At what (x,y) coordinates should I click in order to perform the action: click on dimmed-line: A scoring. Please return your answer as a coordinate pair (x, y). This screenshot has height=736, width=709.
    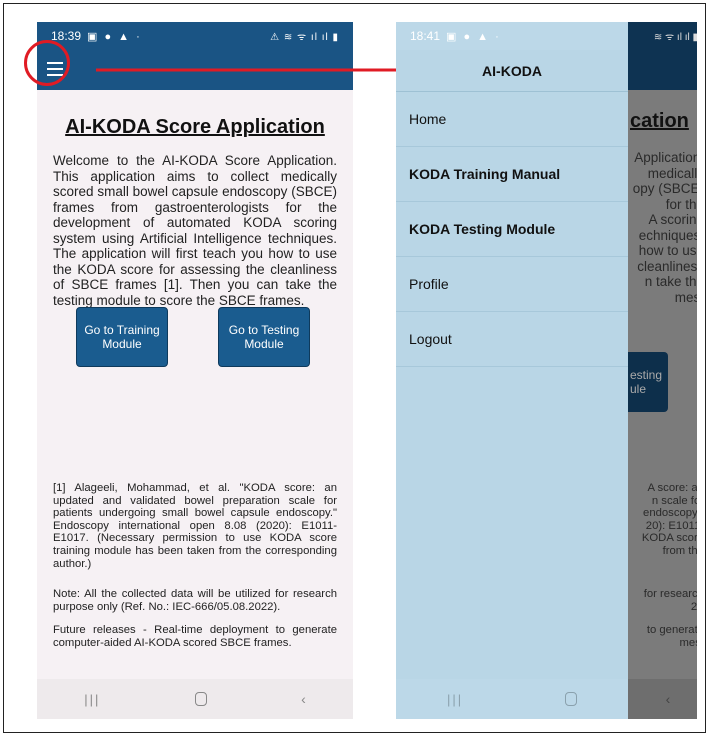
    Looking at the image, I should click on (672, 219).